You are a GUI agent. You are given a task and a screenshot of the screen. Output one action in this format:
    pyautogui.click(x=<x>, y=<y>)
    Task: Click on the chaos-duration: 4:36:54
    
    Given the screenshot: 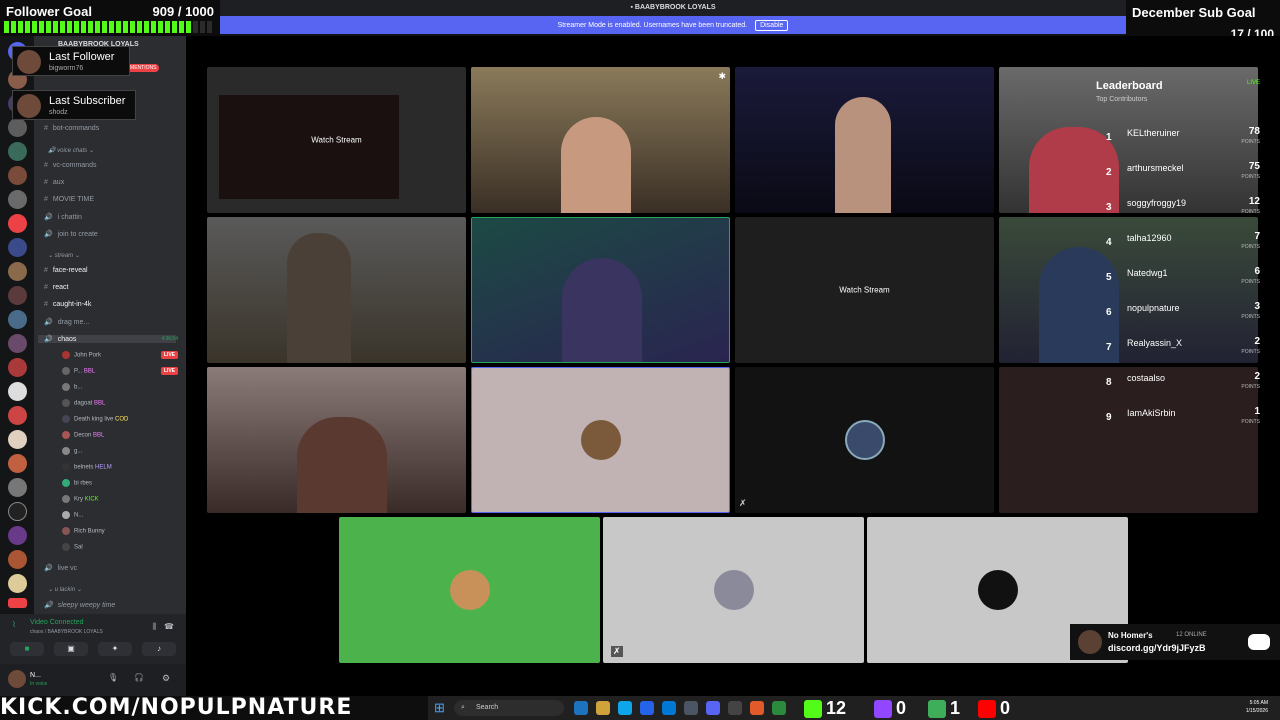 What is the action you would take?
    pyautogui.click(x=169, y=339)
    